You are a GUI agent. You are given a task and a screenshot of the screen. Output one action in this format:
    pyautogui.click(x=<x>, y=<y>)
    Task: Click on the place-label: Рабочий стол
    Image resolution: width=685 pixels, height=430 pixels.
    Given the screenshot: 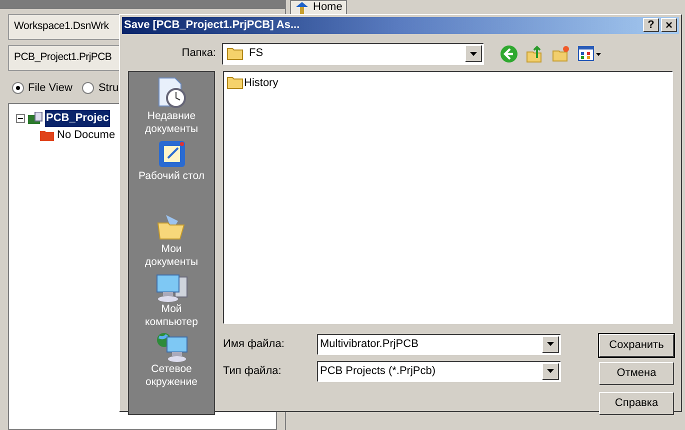 What is the action you would take?
    pyautogui.click(x=171, y=176)
    